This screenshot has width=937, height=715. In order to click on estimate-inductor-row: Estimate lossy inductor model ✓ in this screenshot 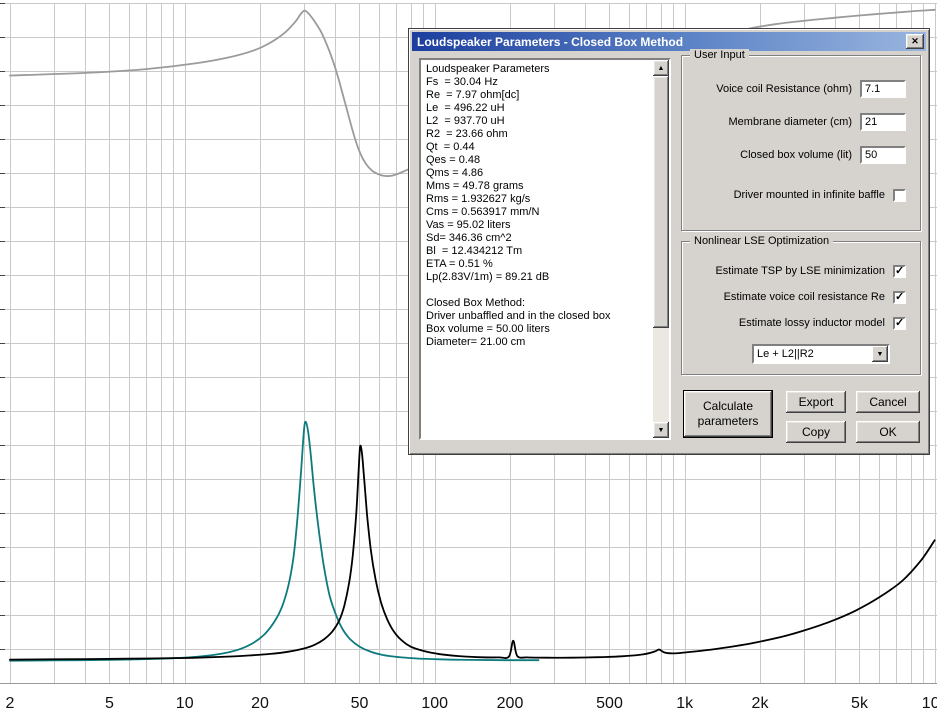, I will do `click(822, 323)`.